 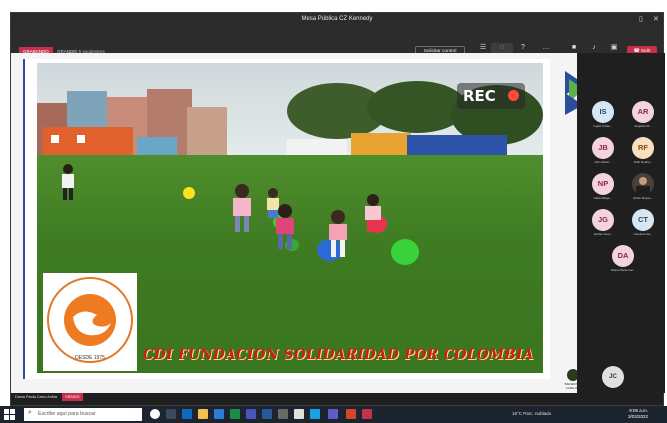 I want to click on rec-badge: REC, so click(x=491, y=96).